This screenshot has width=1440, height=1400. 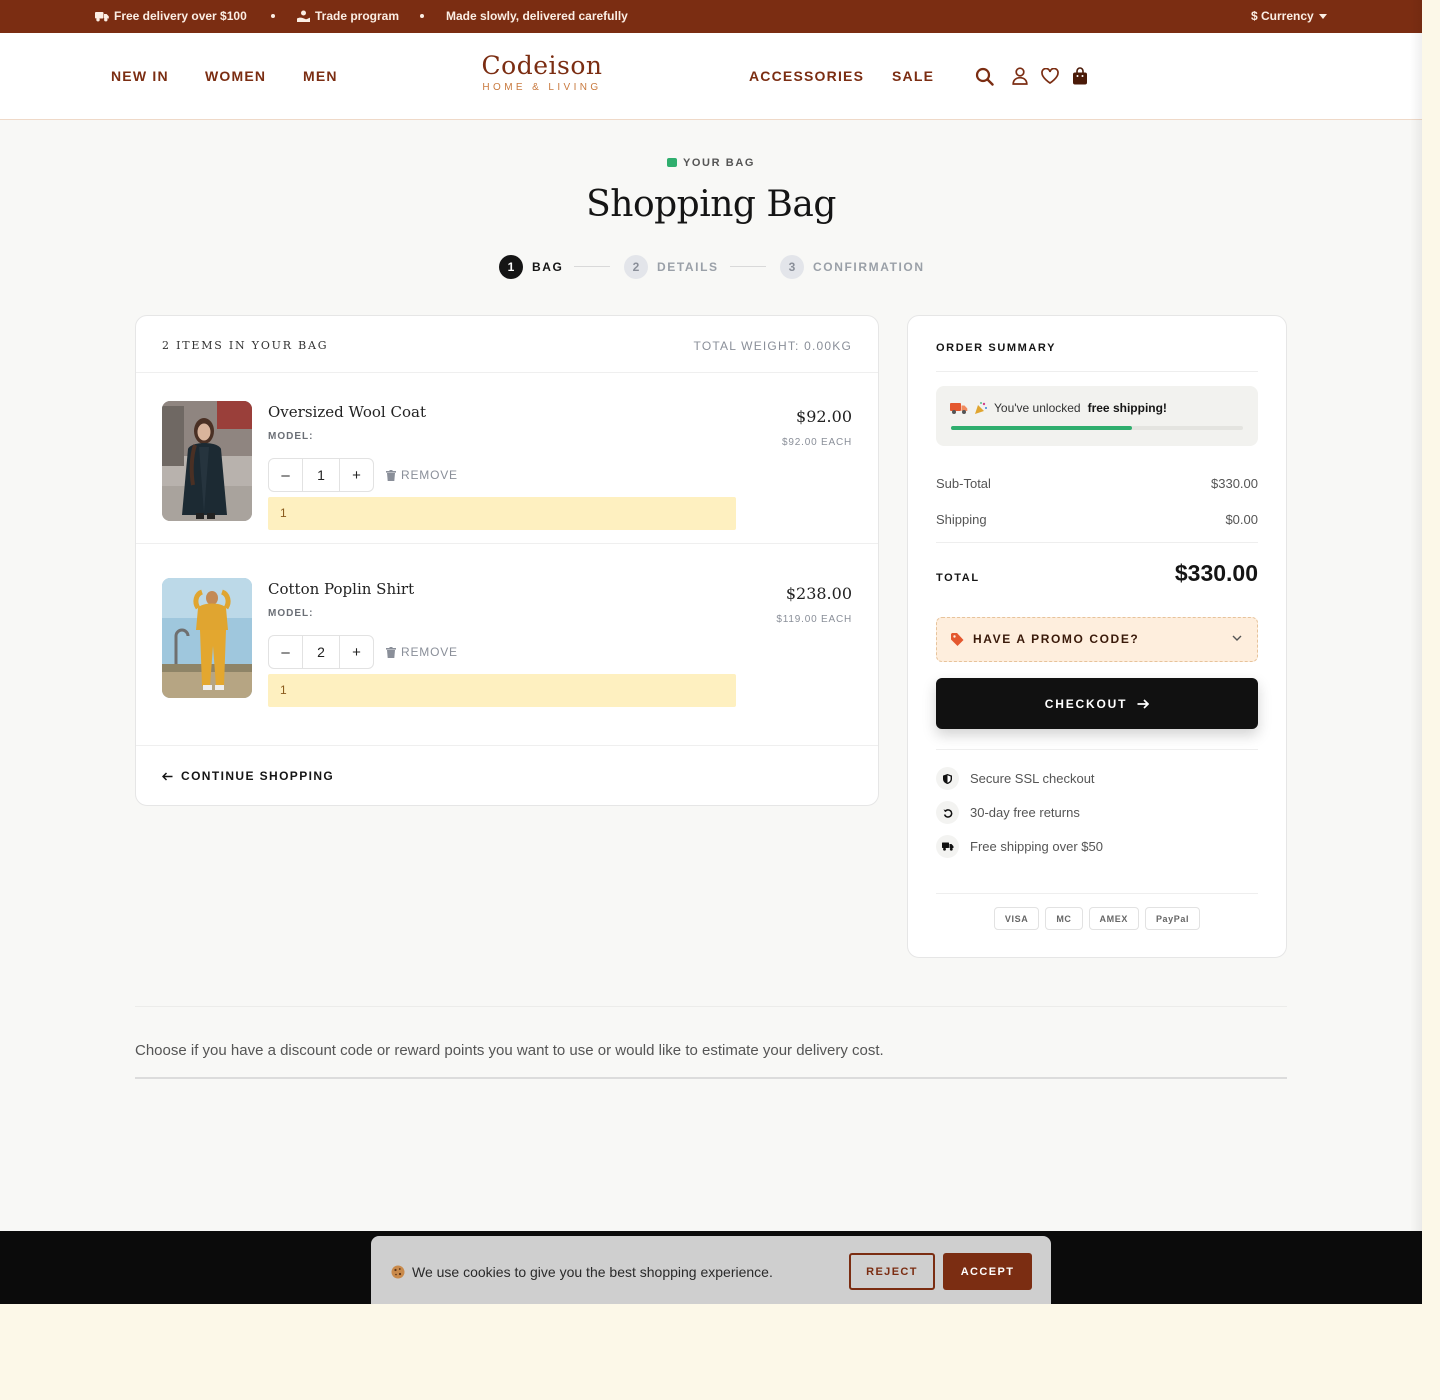 I want to click on cart-footer: CONTINUE SHOPPING, so click(x=507, y=775).